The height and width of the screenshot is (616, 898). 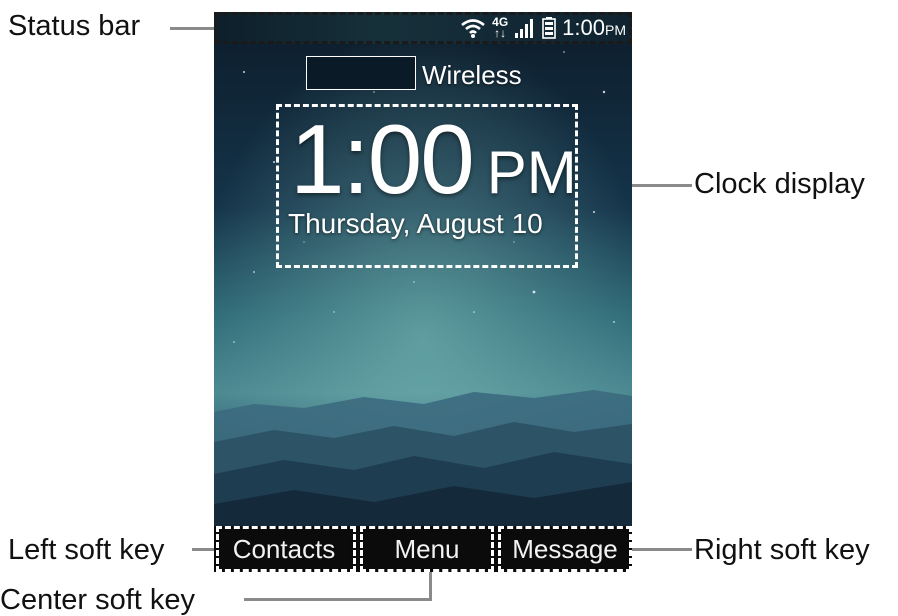 What do you see at coordinates (74, 26) in the screenshot?
I see `callout-status-bar: Status bar` at bounding box center [74, 26].